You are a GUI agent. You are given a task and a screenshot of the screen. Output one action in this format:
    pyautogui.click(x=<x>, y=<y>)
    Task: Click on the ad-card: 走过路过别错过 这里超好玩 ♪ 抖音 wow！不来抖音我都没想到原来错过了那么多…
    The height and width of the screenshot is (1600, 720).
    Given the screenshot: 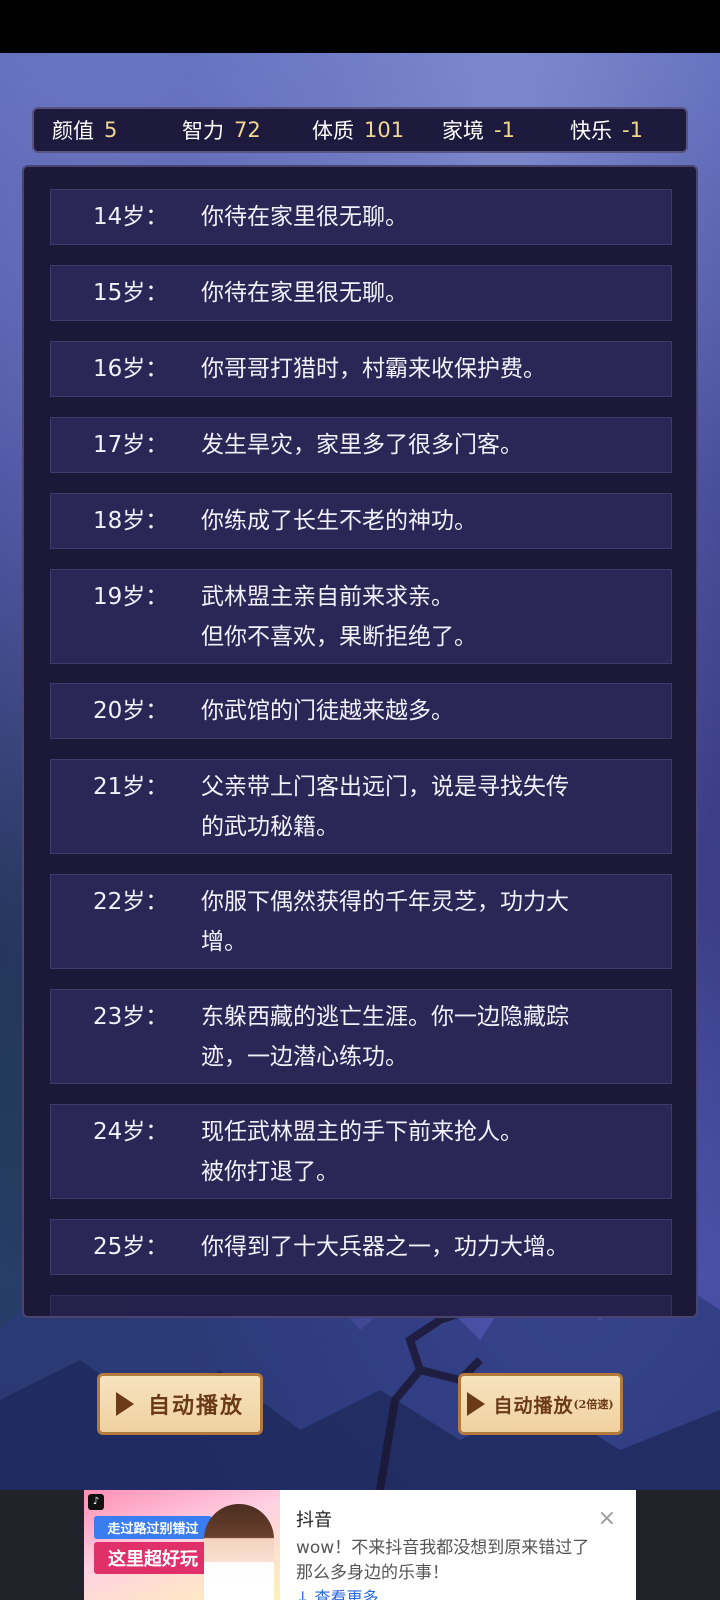 What is the action you would take?
    pyautogui.click(x=360, y=1545)
    